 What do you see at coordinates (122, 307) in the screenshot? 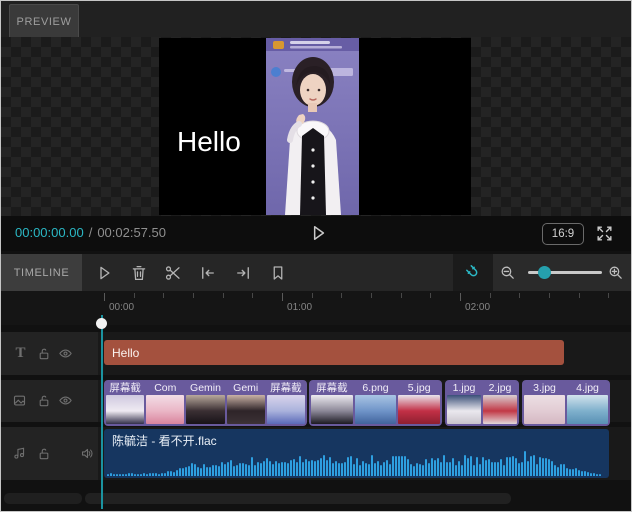
I see `ruler-time-label: 00:00` at bounding box center [122, 307].